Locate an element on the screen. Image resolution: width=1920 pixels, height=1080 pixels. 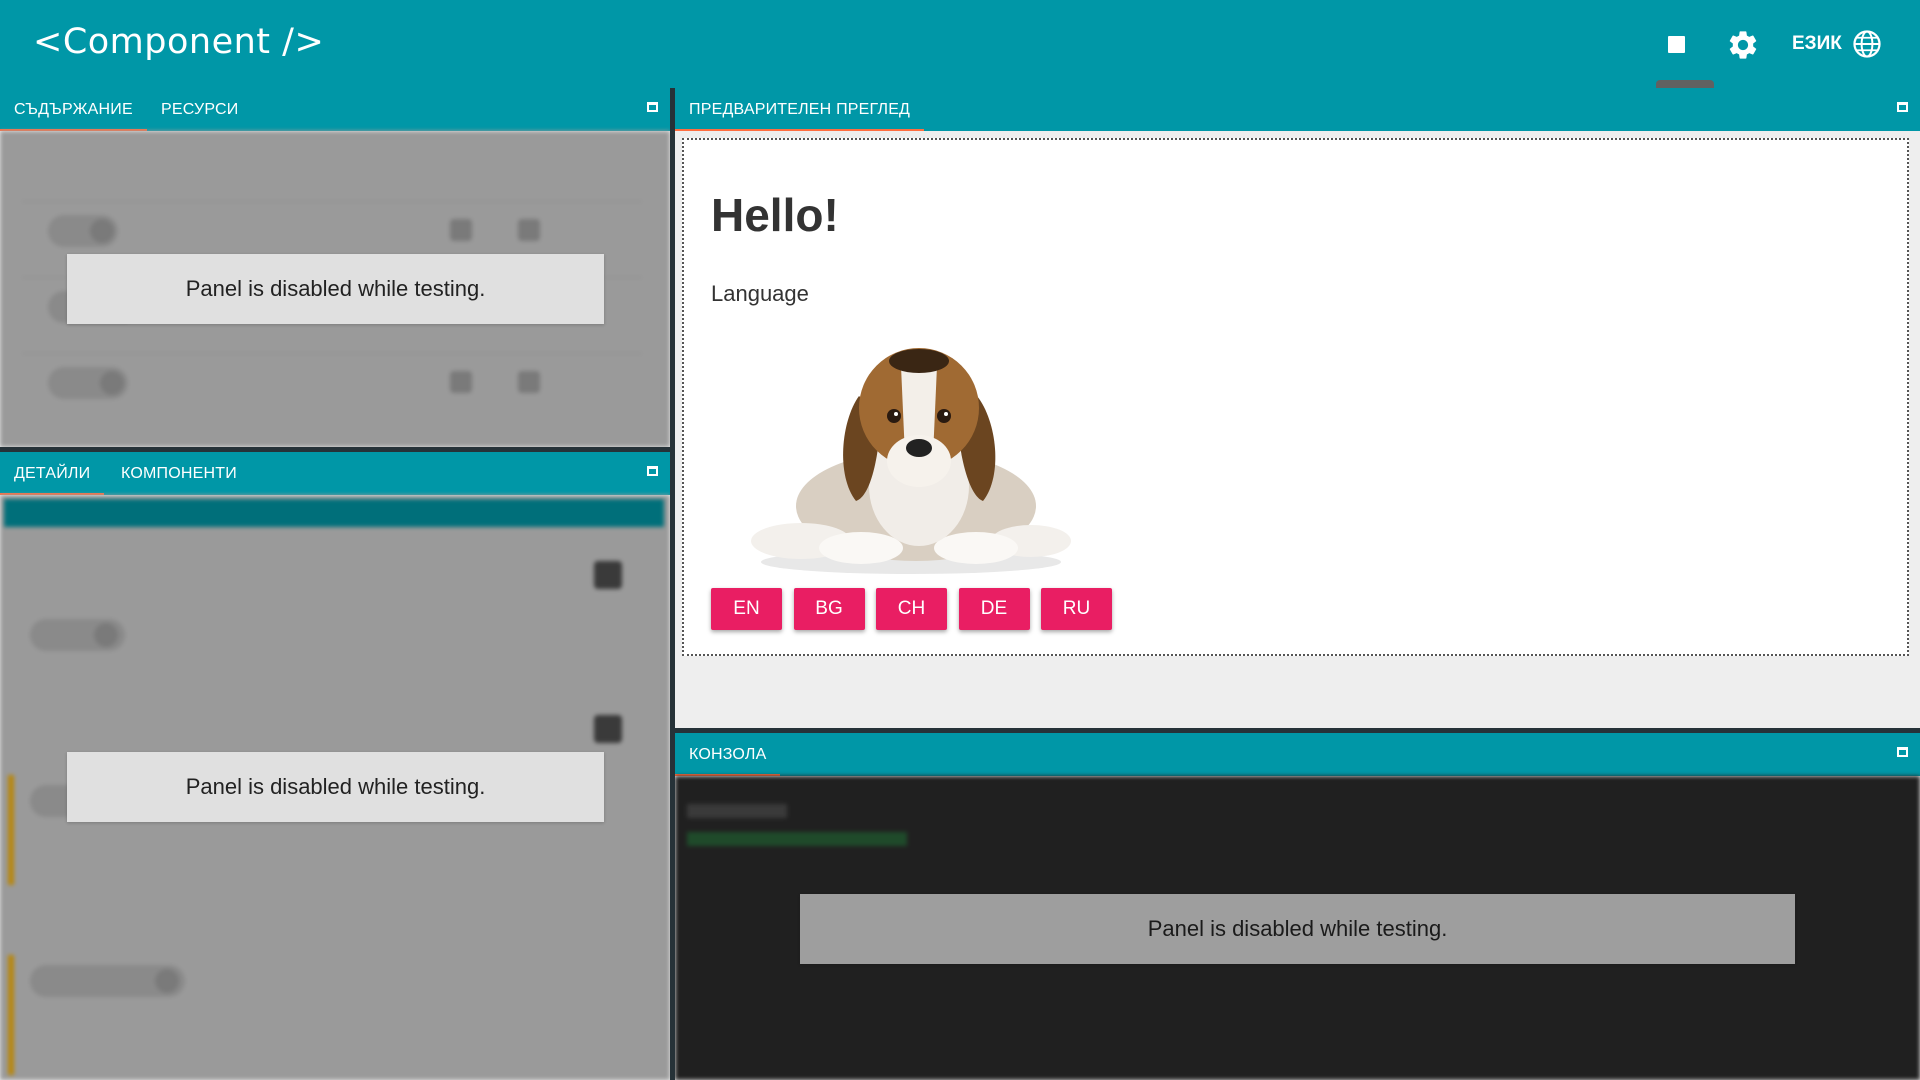
gear-icon is located at coordinates (1743, 45).